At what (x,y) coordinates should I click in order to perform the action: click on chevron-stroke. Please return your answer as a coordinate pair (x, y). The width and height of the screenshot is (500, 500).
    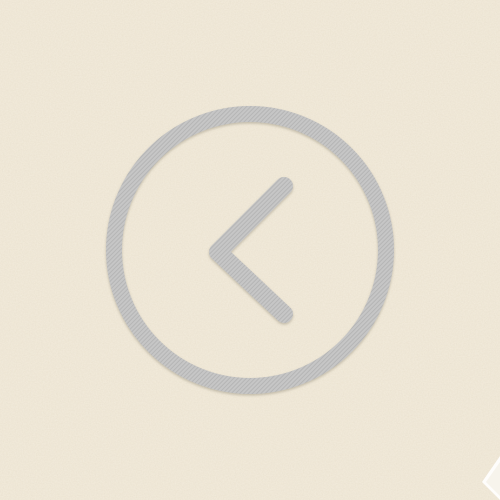
    Looking at the image, I should click on (251, 250).